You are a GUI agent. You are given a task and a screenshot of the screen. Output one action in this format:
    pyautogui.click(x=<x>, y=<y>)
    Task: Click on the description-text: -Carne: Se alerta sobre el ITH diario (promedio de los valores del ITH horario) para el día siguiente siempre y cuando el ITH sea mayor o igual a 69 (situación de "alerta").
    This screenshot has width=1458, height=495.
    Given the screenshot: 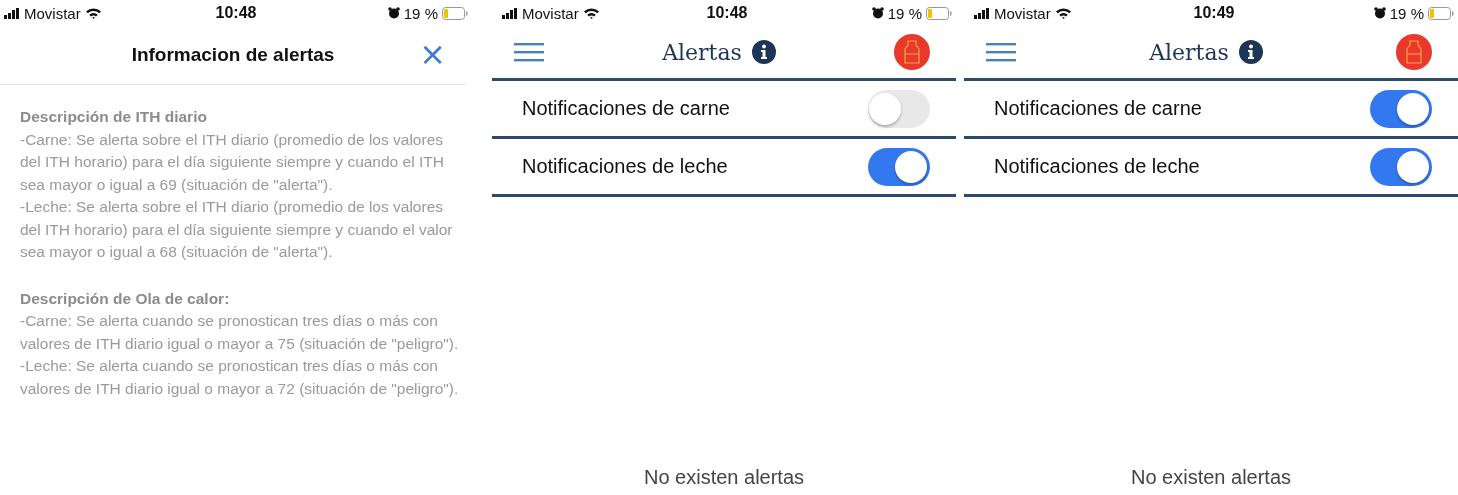 What is the action you would take?
    pyautogui.click(x=232, y=162)
    